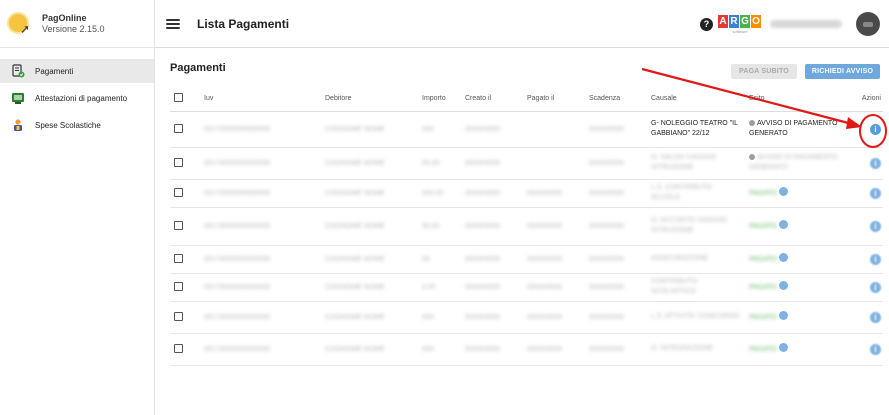 This screenshot has height=415, width=889. I want to click on cell-causale: G- INTEGRAZIONE, so click(696, 349).